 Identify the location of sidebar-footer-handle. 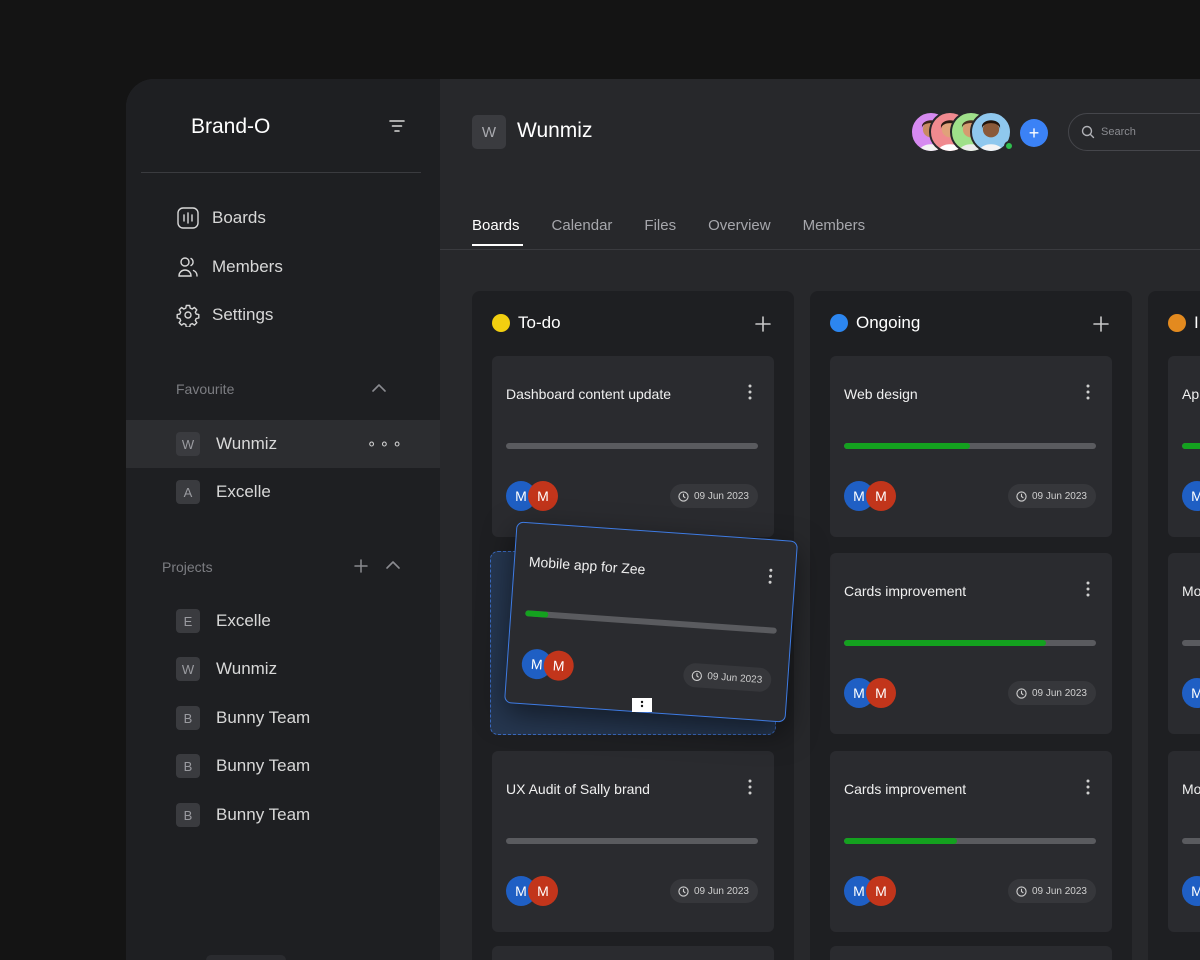
(246, 957).